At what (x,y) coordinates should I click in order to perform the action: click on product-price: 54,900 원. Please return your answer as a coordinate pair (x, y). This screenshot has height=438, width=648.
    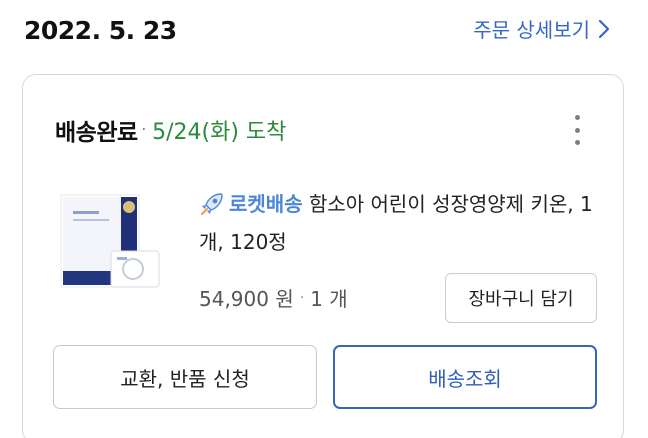
    Looking at the image, I should click on (246, 299).